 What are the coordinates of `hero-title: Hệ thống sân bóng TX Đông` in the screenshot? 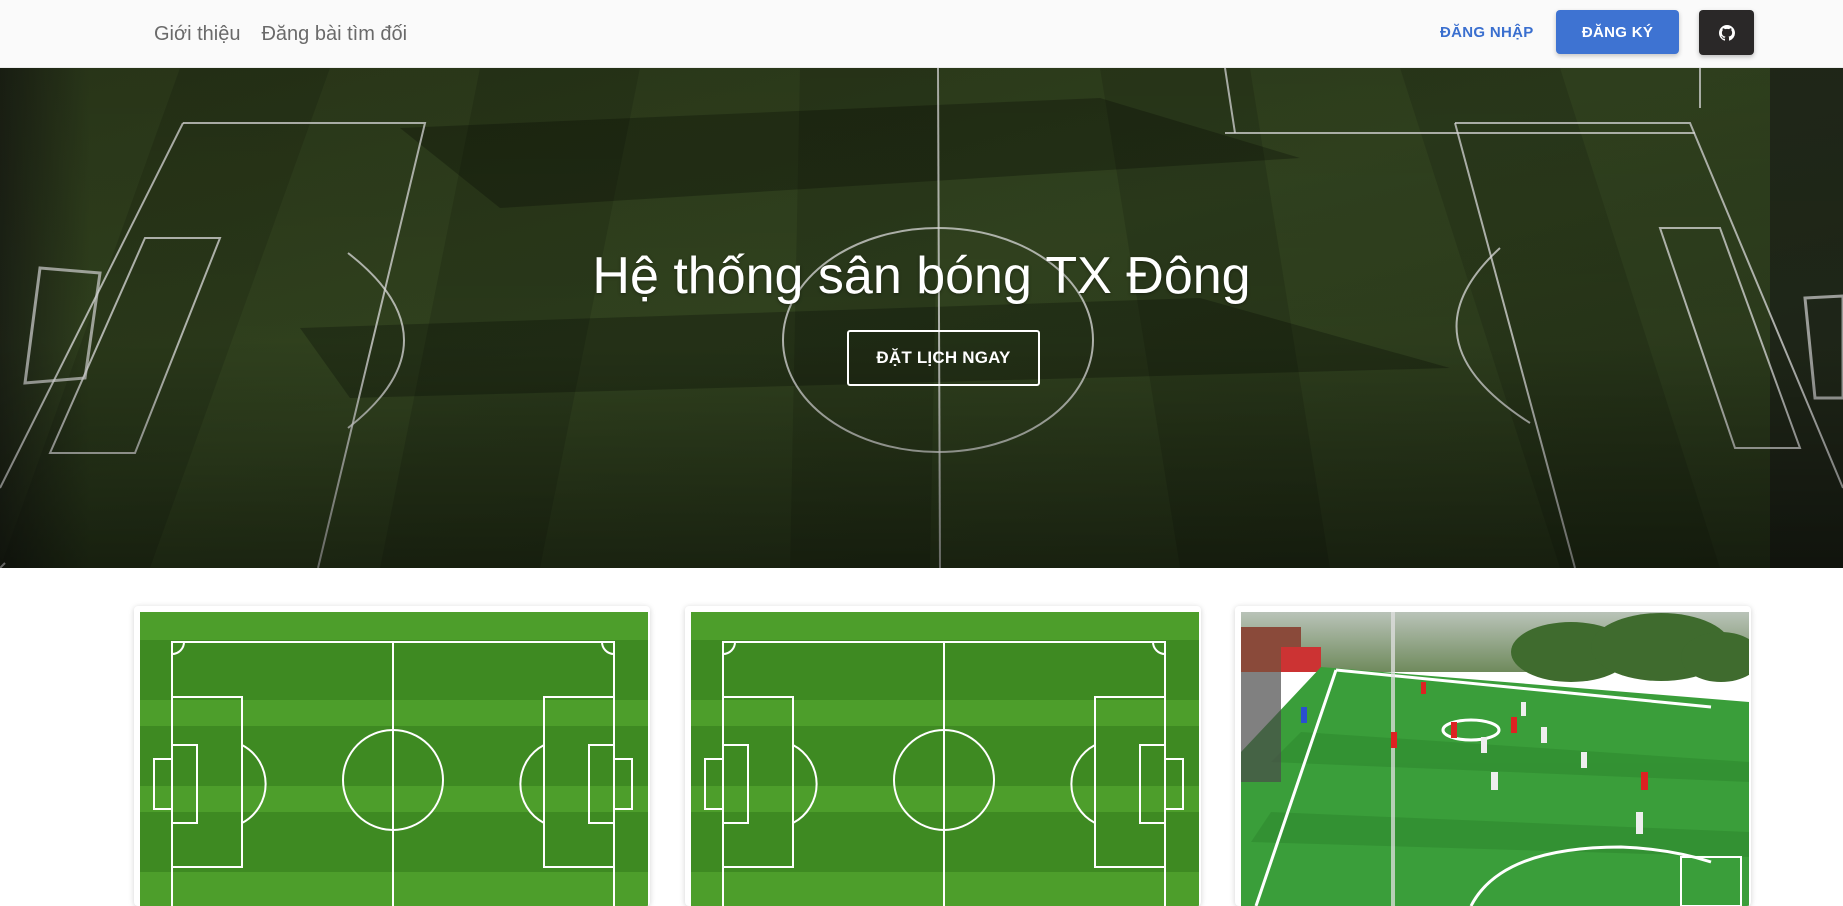 It's located at (921, 276).